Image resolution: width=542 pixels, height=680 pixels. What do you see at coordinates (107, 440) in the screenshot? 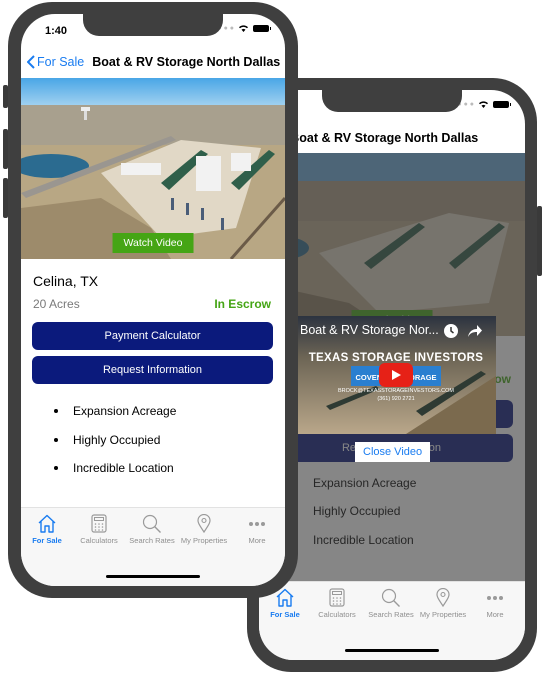
I see `feature-item: Highly Occupied` at bounding box center [107, 440].